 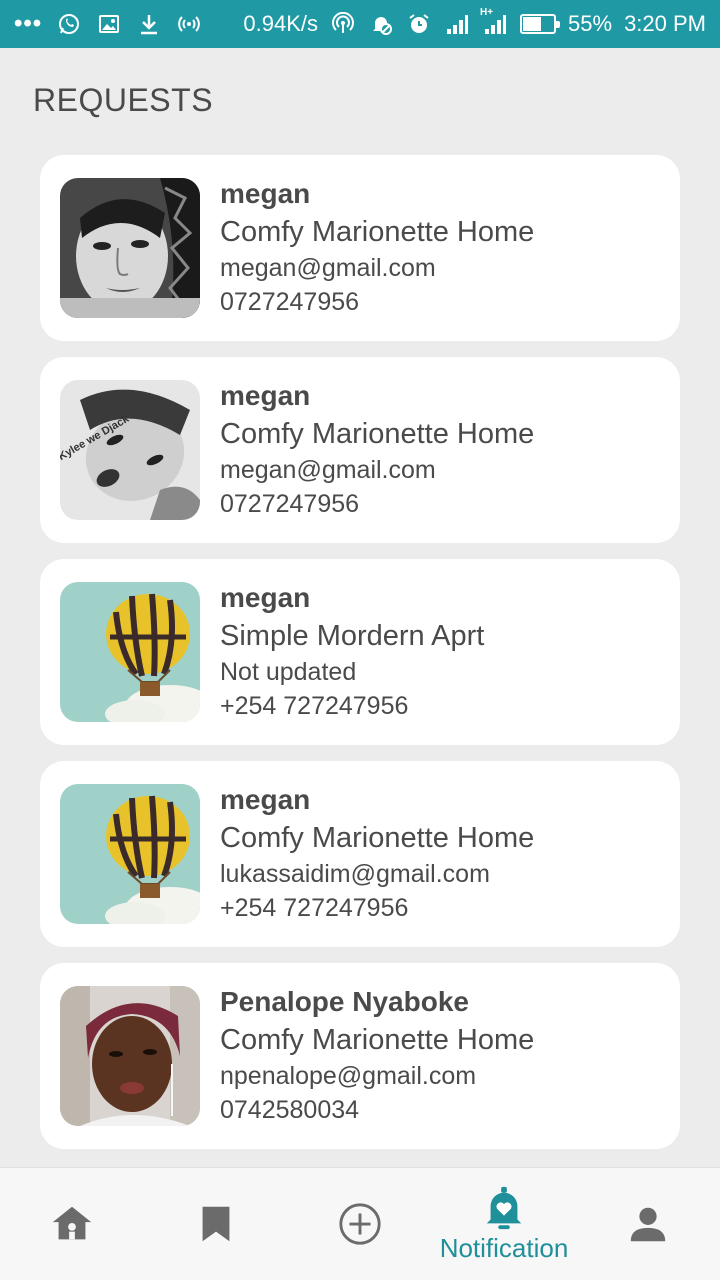 What do you see at coordinates (123, 100) in the screenshot?
I see `page-title: REQUESTS` at bounding box center [123, 100].